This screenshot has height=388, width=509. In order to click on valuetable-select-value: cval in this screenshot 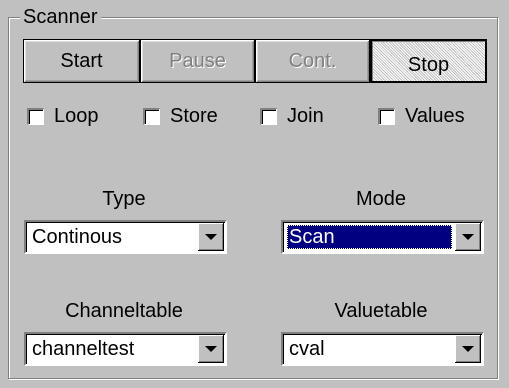, I will do `click(307, 349)`.